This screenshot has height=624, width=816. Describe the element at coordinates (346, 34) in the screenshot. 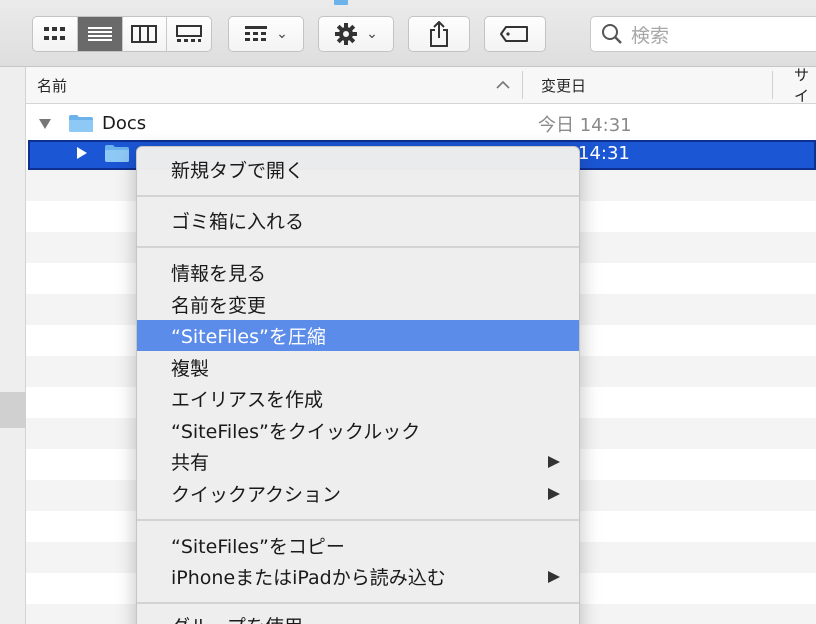

I see `gear-icon` at that location.